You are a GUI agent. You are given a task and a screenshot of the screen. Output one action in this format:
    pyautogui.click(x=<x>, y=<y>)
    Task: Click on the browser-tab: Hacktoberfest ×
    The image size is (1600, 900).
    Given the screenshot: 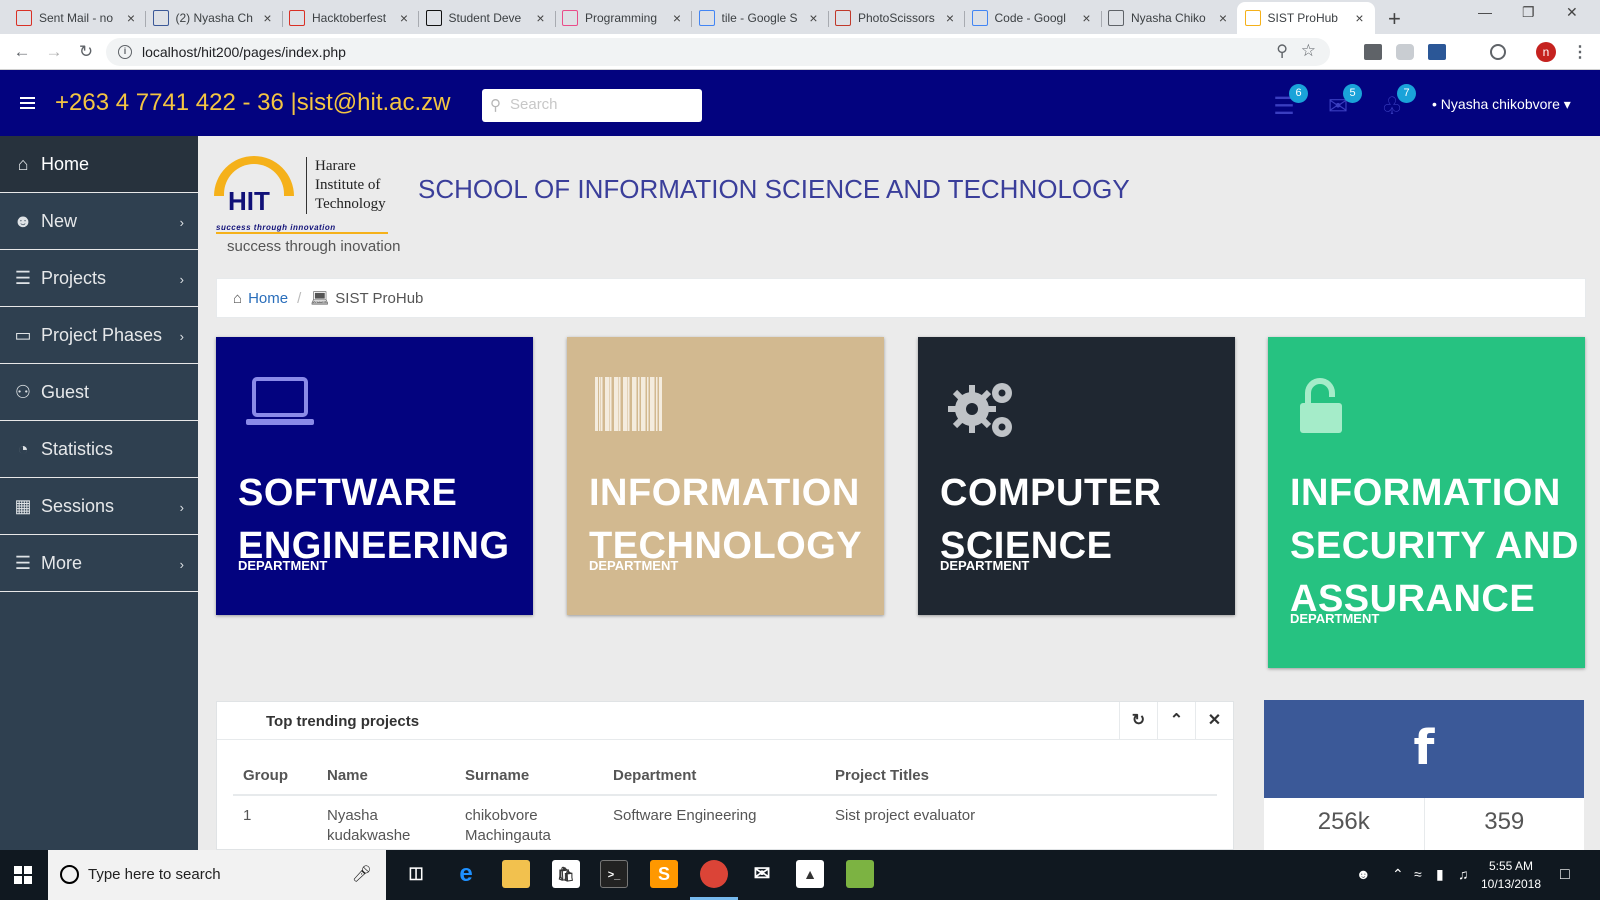 What is the action you would take?
    pyautogui.click(x=350, y=18)
    